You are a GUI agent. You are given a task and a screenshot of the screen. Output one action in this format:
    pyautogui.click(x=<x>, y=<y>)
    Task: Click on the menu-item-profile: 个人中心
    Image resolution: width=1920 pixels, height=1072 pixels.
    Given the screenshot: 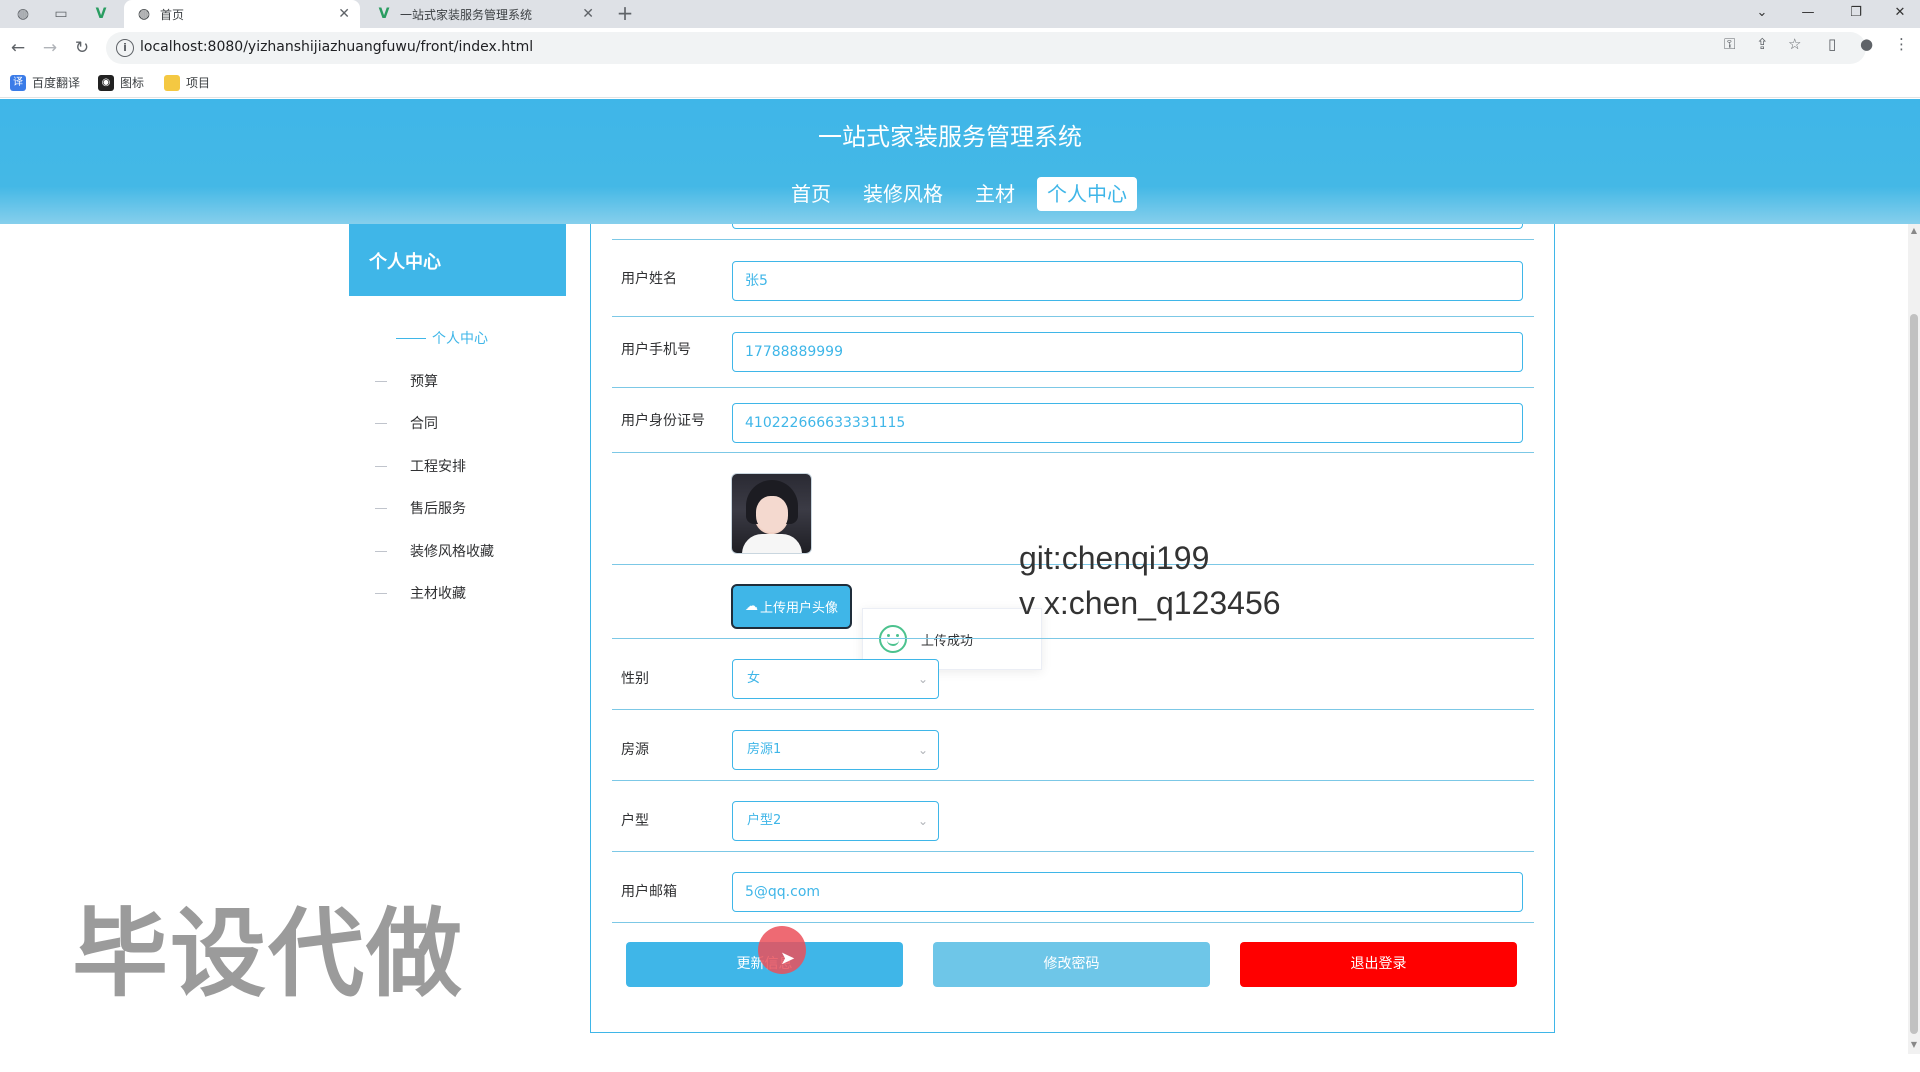 What is the action you would take?
    pyautogui.click(x=1087, y=194)
    